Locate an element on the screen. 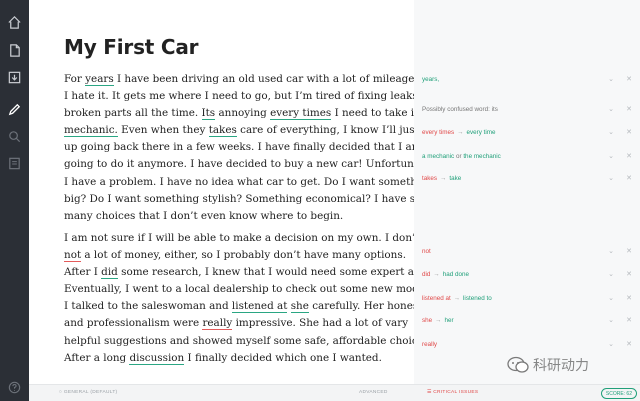 The image size is (640, 401). issue-suggestion: had done is located at coordinates (456, 274).